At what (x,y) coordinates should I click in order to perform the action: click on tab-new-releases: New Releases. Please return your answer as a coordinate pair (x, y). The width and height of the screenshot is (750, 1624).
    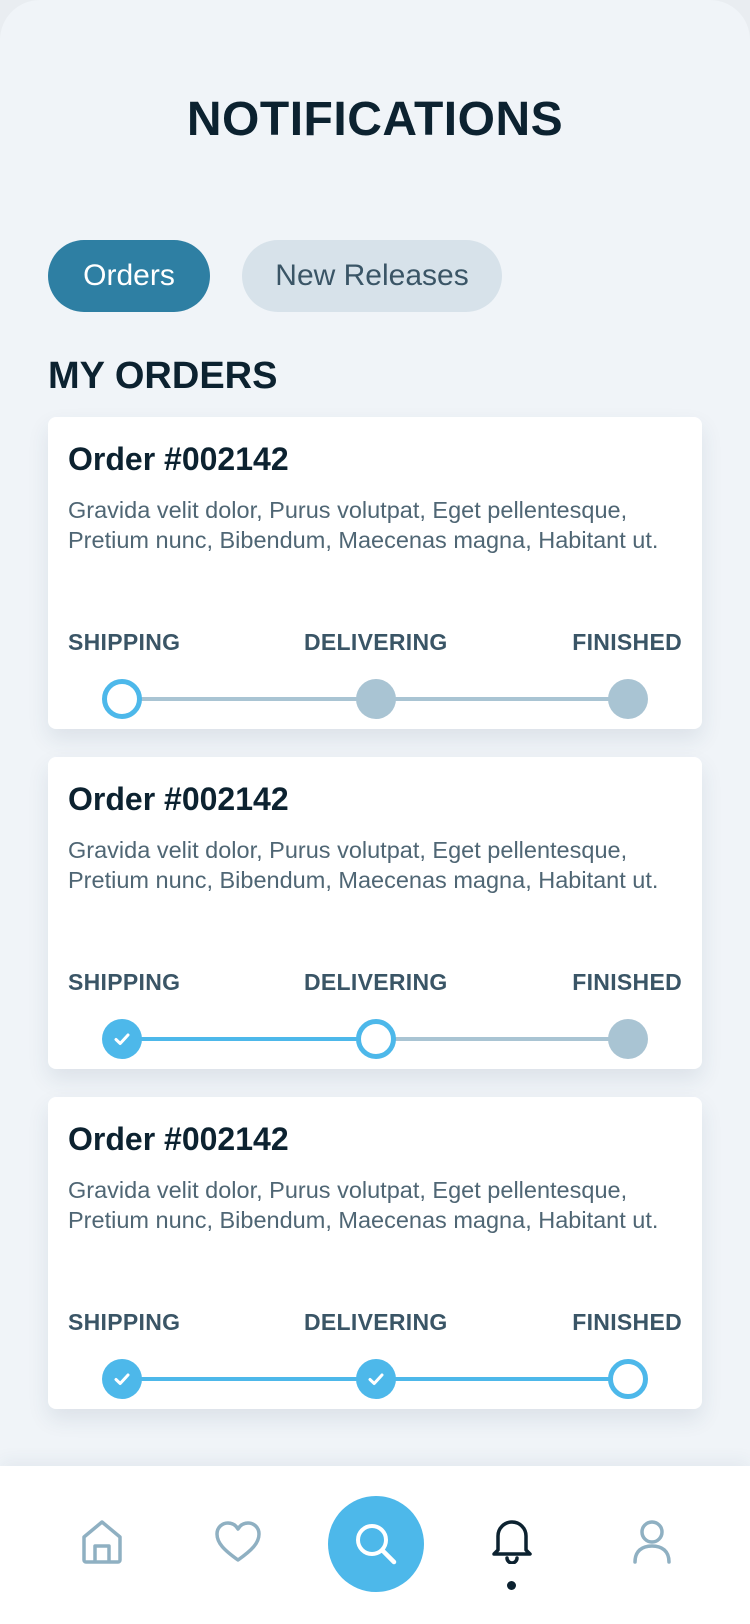
    Looking at the image, I should click on (372, 276).